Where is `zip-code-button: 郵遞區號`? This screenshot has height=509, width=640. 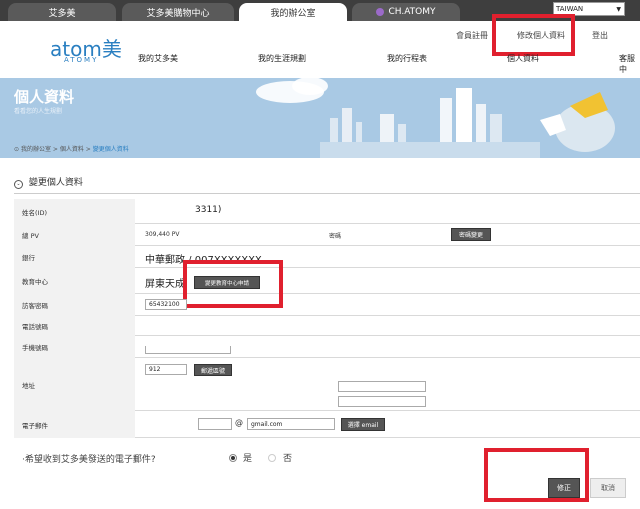 zip-code-button: 郵遞區號 is located at coordinates (213, 370).